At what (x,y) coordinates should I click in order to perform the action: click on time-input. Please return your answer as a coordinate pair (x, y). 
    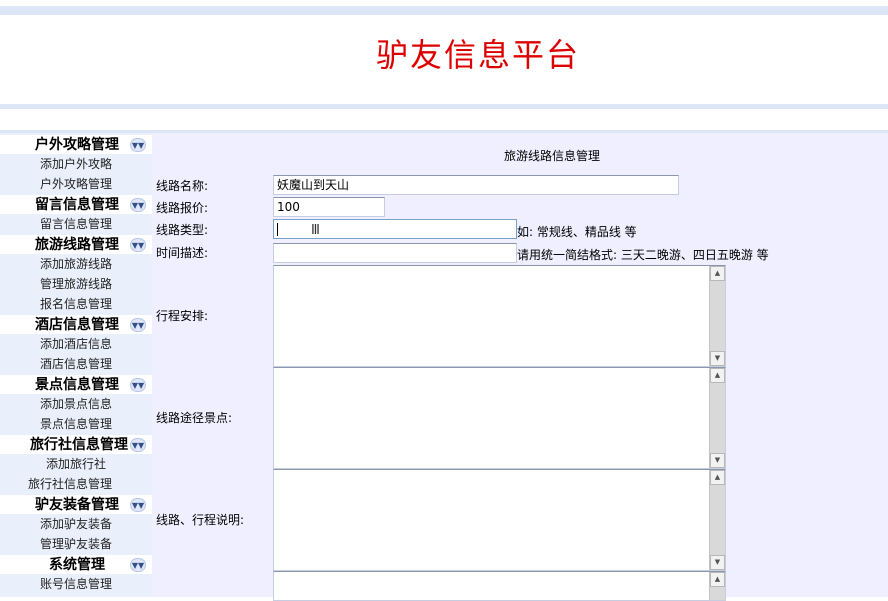
    Looking at the image, I should click on (395, 253).